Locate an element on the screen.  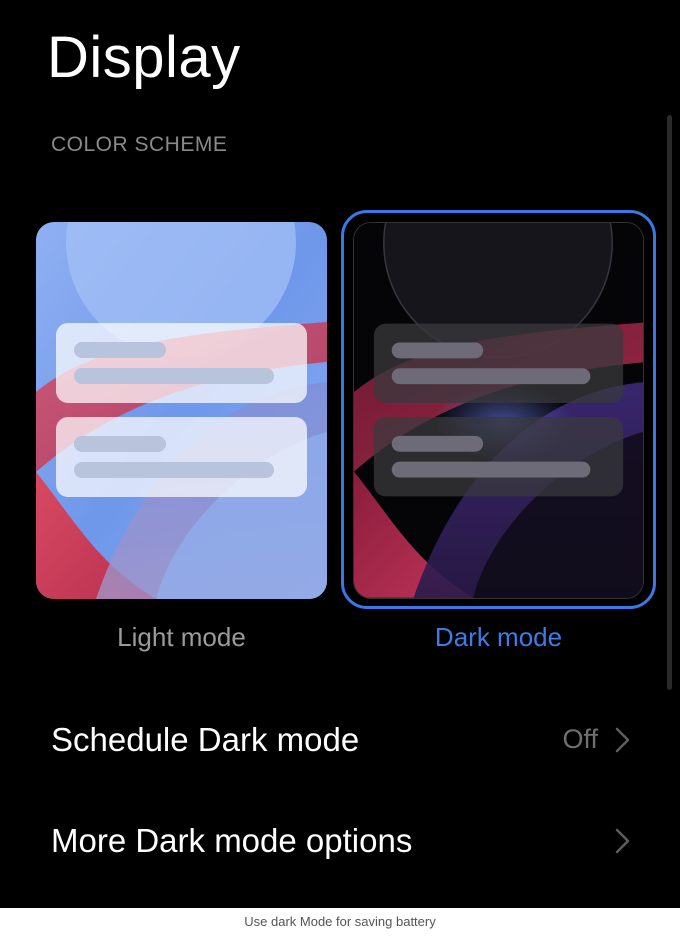
caption-text: Use dark Mode for saving battery is located at coordinates (340, 921).